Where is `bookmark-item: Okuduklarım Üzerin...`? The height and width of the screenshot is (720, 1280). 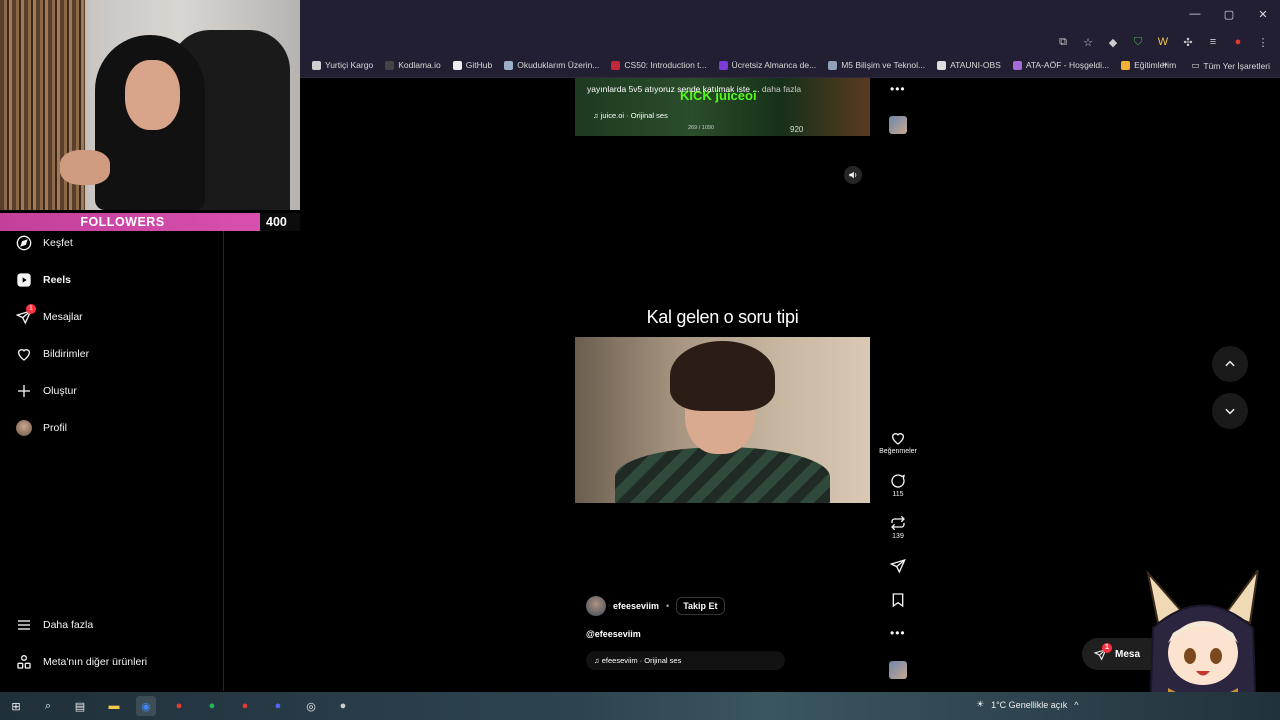 bookmark-item: Okuduklarım Üzerin... is located at coordinates (551, 65).